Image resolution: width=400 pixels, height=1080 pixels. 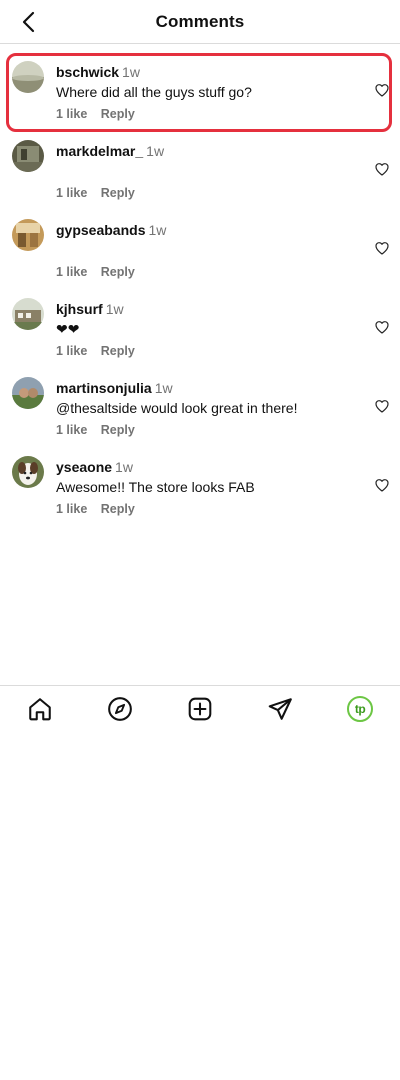 What do you see at coordinates (208, 231) in the screenshot?
I see `comment-body: gypseabands 1w` at bounding box center [208, 231].